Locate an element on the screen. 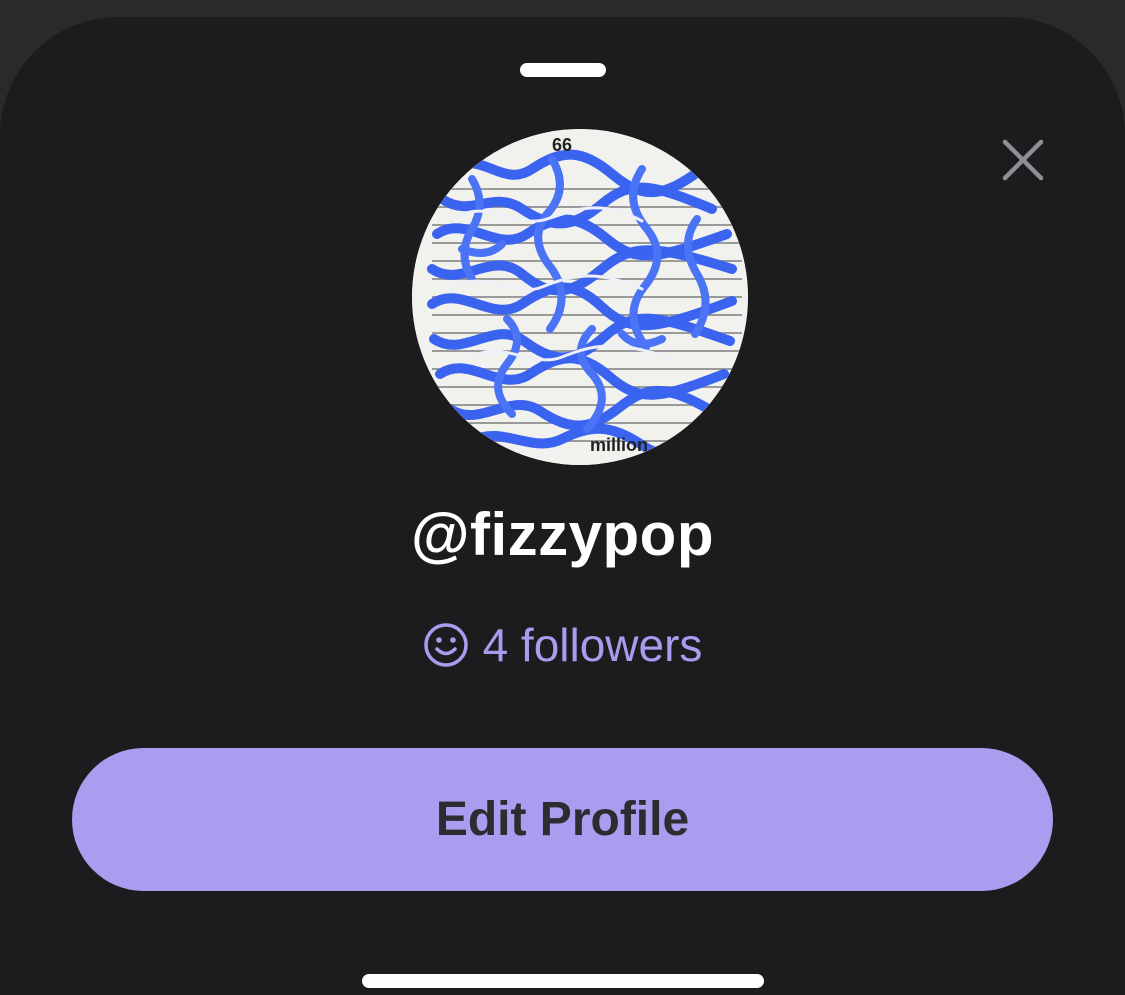  close-button is located at coordinates (1023, 160).